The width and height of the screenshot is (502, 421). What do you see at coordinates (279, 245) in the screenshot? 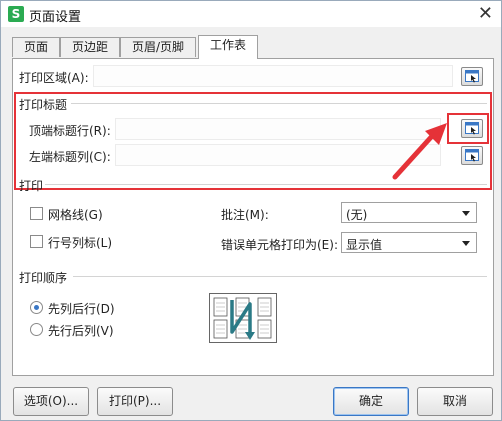
I see `errors-label: 错误单元格打印为(E):` at bounding box center [279, 245].